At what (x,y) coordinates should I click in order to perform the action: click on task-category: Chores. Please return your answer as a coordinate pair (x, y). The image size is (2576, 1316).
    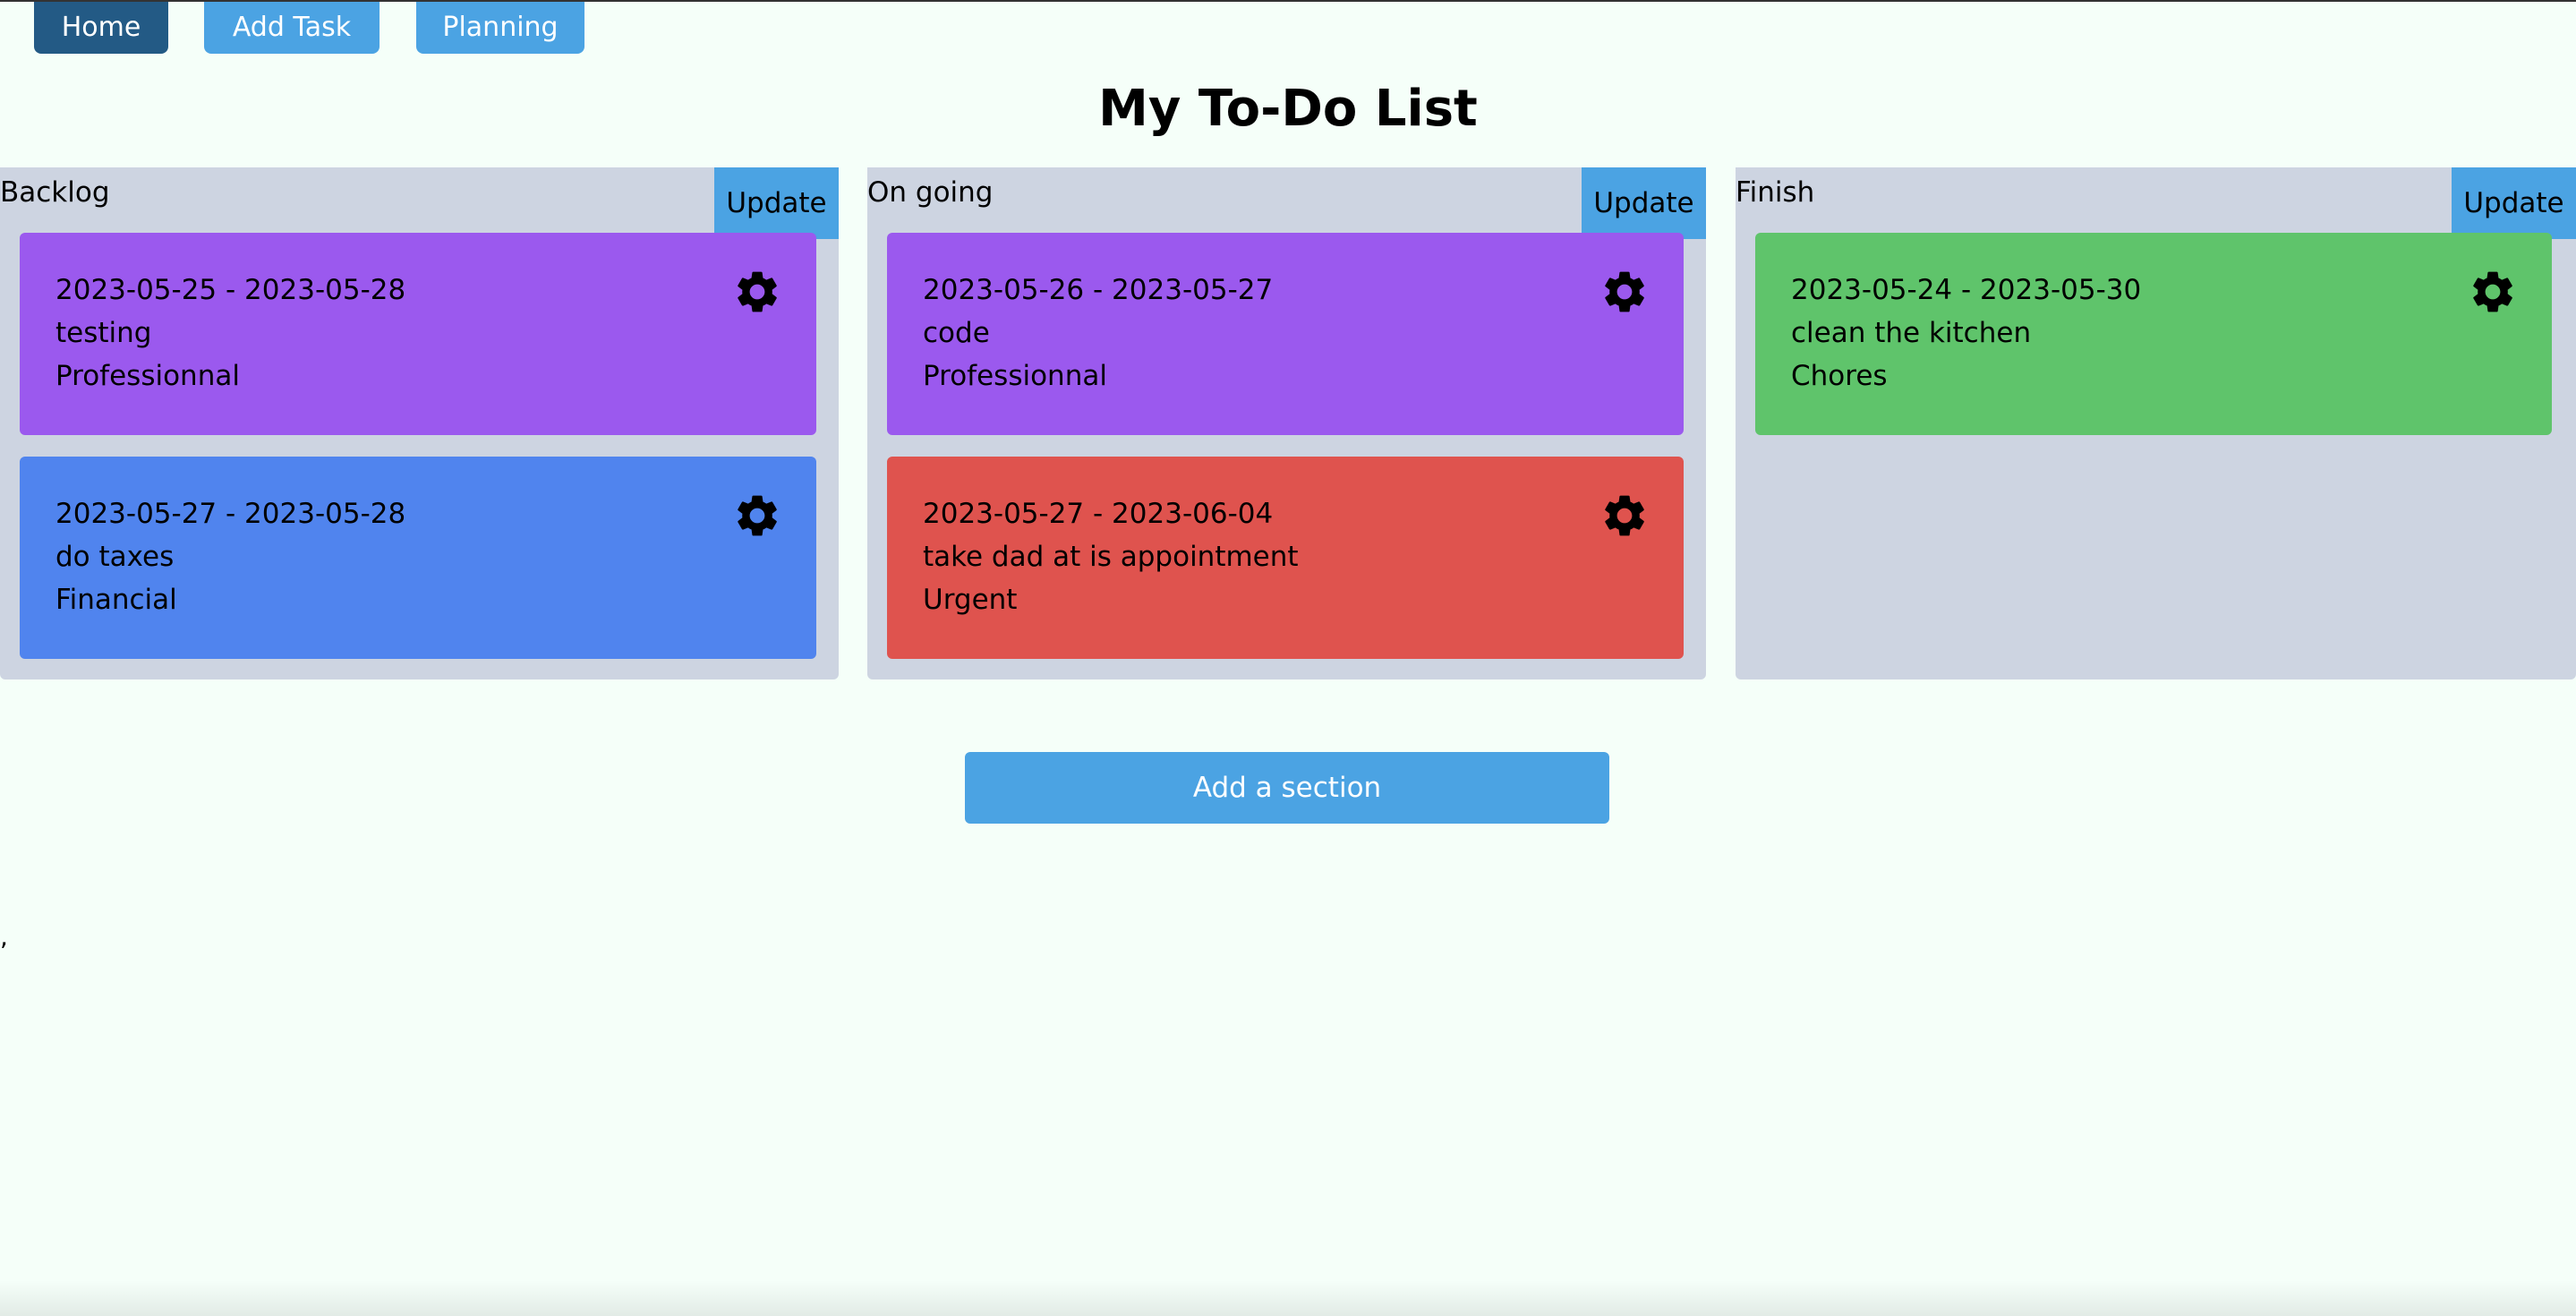
    Looking at the image, I should click on (1839, 376).